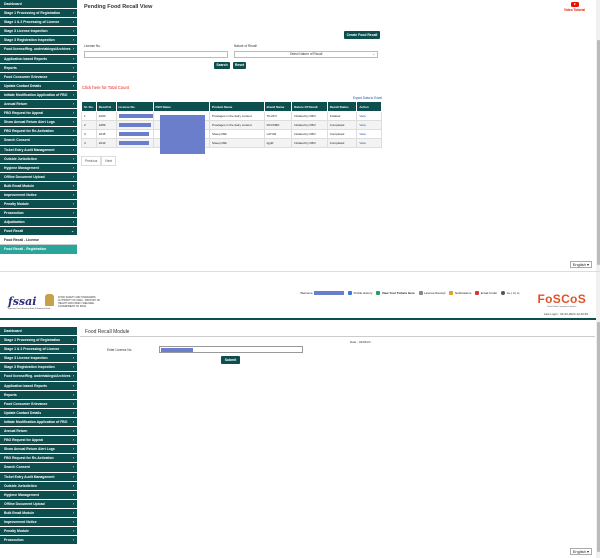 The image size is (600, 558). Describe the element at coordinates (91, 161) in the screenshot. I see `previous-page-button: Previous` at that location.